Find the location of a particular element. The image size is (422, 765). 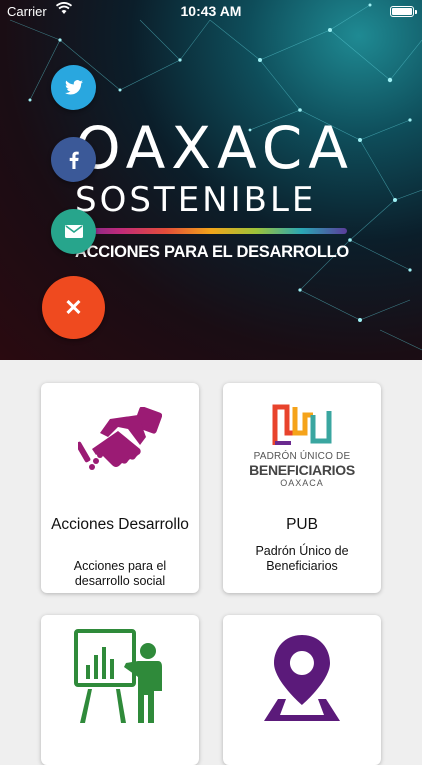

email-share-button is located at coordinates (73, 231).